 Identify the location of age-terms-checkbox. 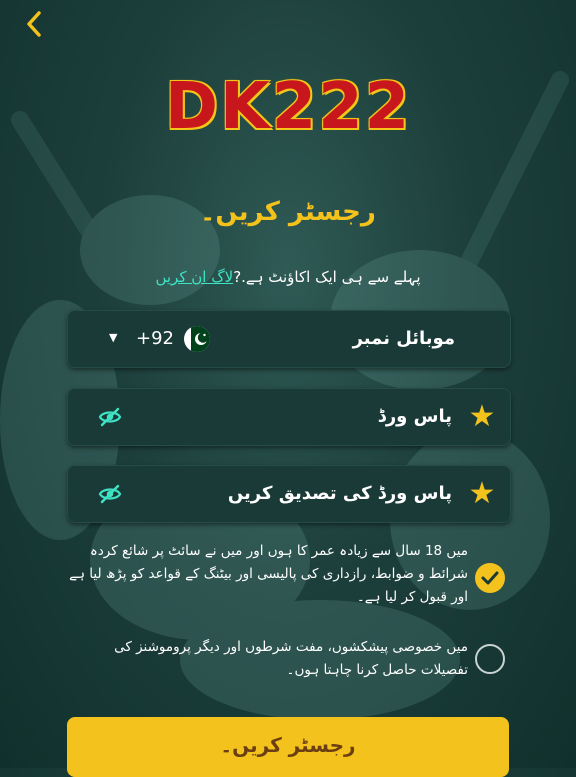
(490, 578).